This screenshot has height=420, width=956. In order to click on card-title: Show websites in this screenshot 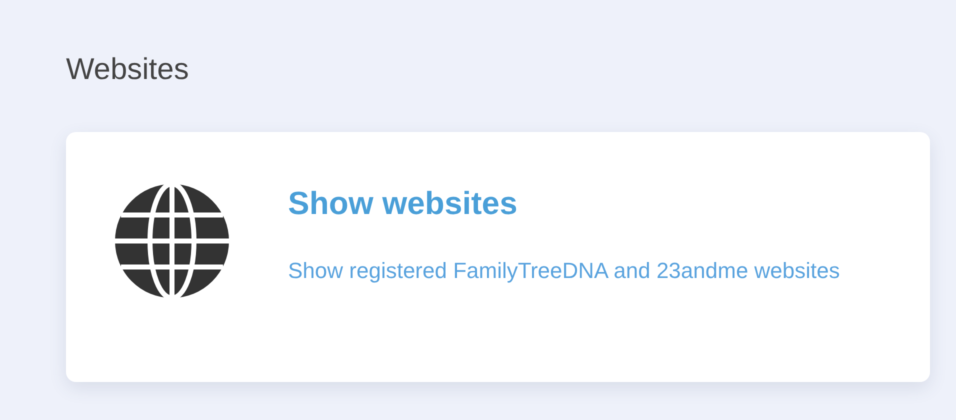, I will do `click(564, 203)`.